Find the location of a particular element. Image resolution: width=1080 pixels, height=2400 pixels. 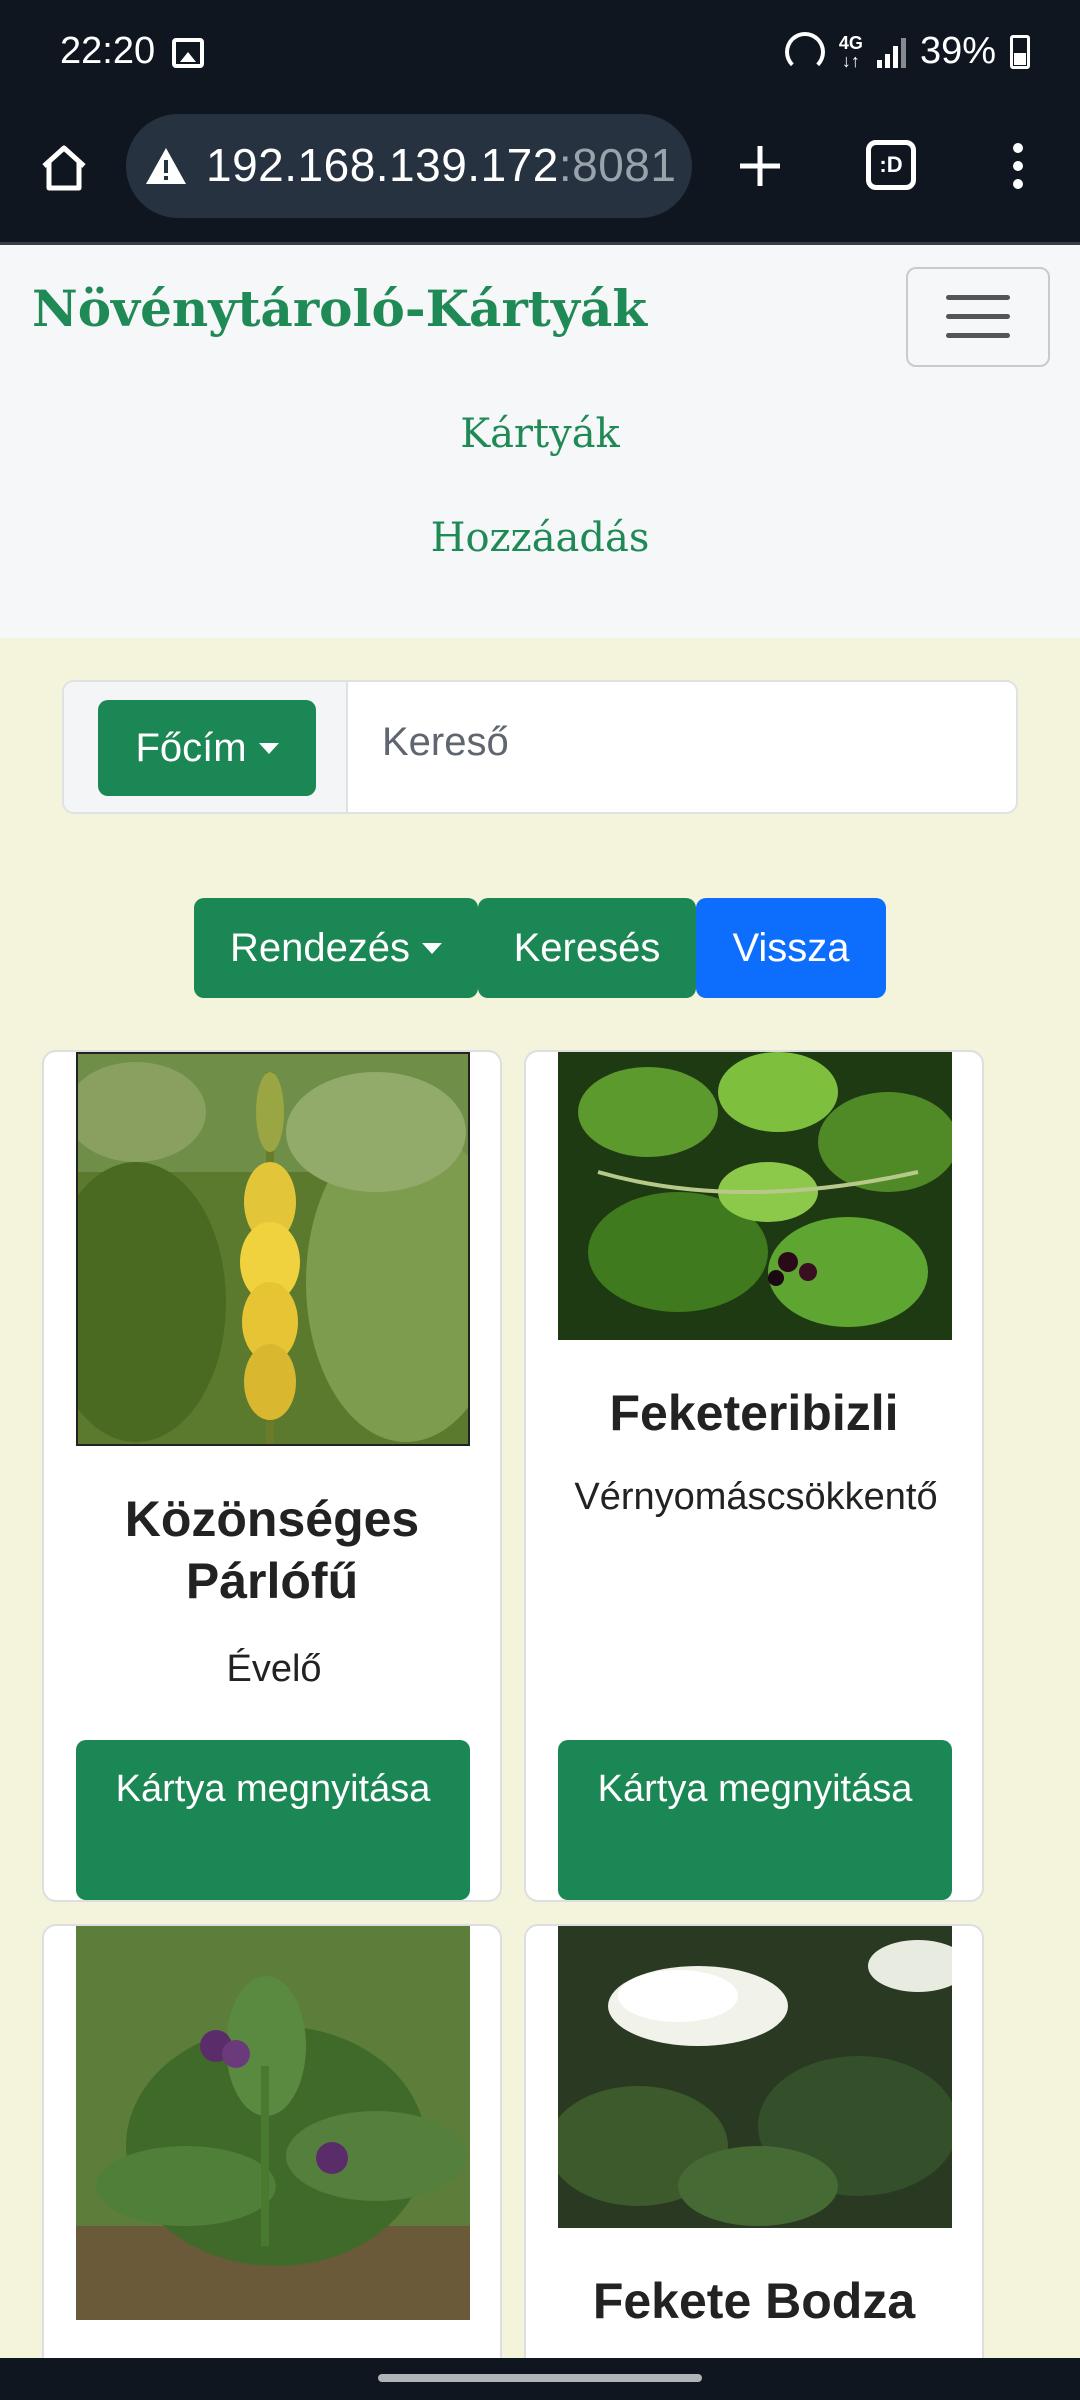

search-input: Kereső is located at coordinates (445, 742).